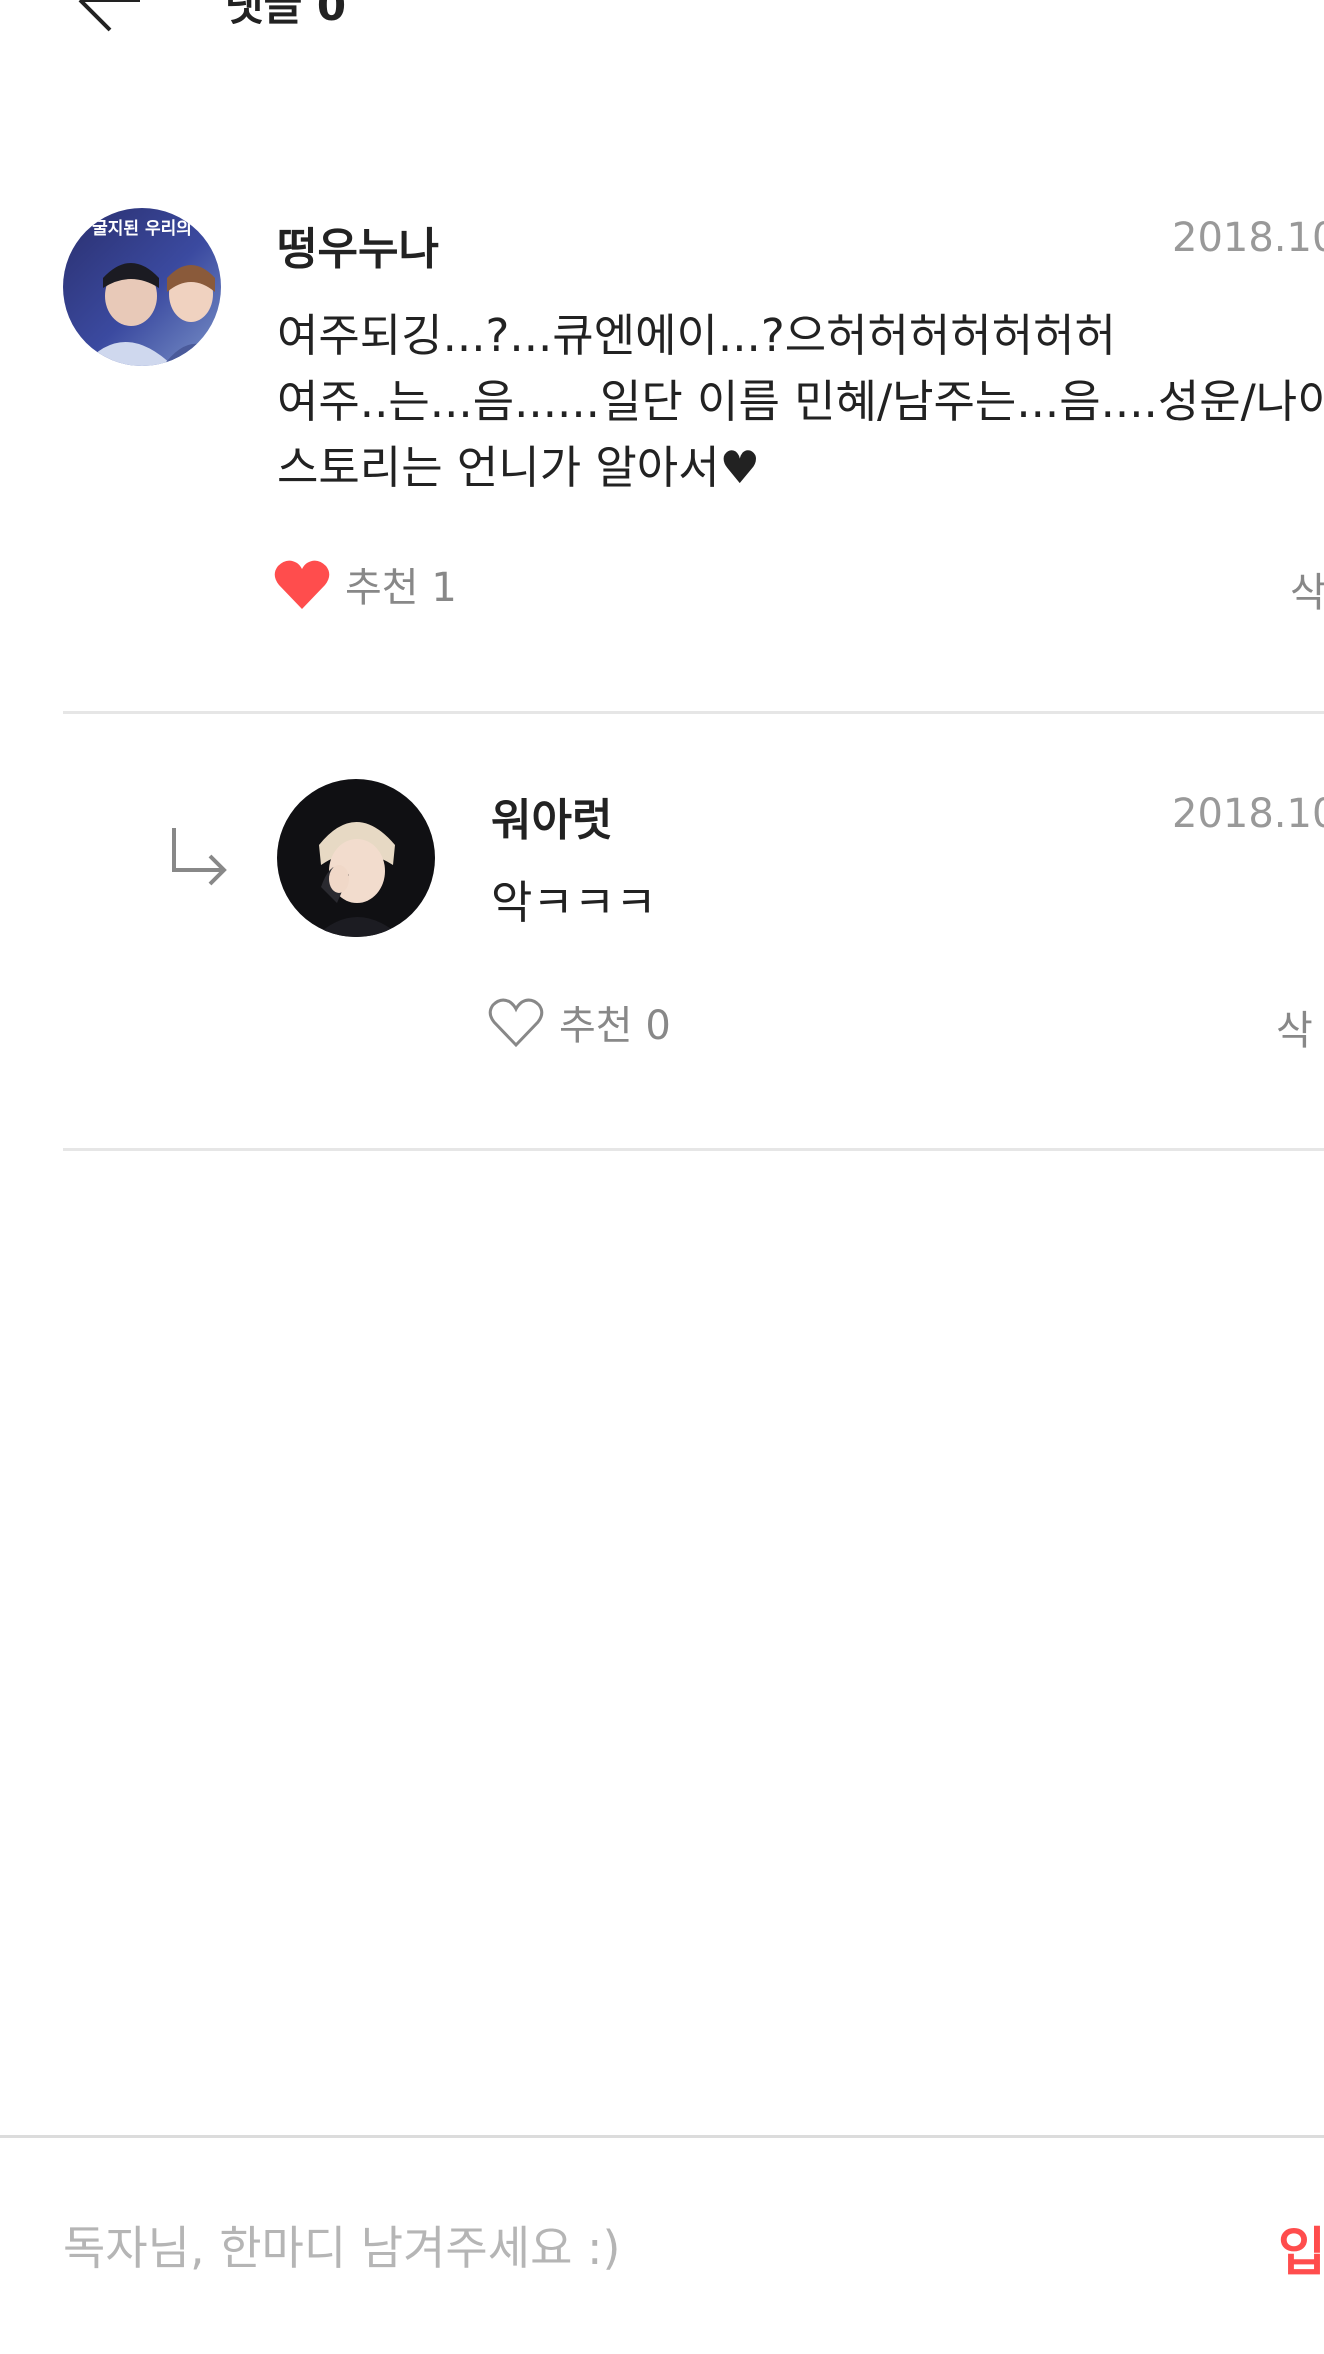 The height and width of the screenshot is (2354, 1324). Describe the element at coordinates (401, 588) in the screenshot. I see `like-count: 추천 1` at that location.